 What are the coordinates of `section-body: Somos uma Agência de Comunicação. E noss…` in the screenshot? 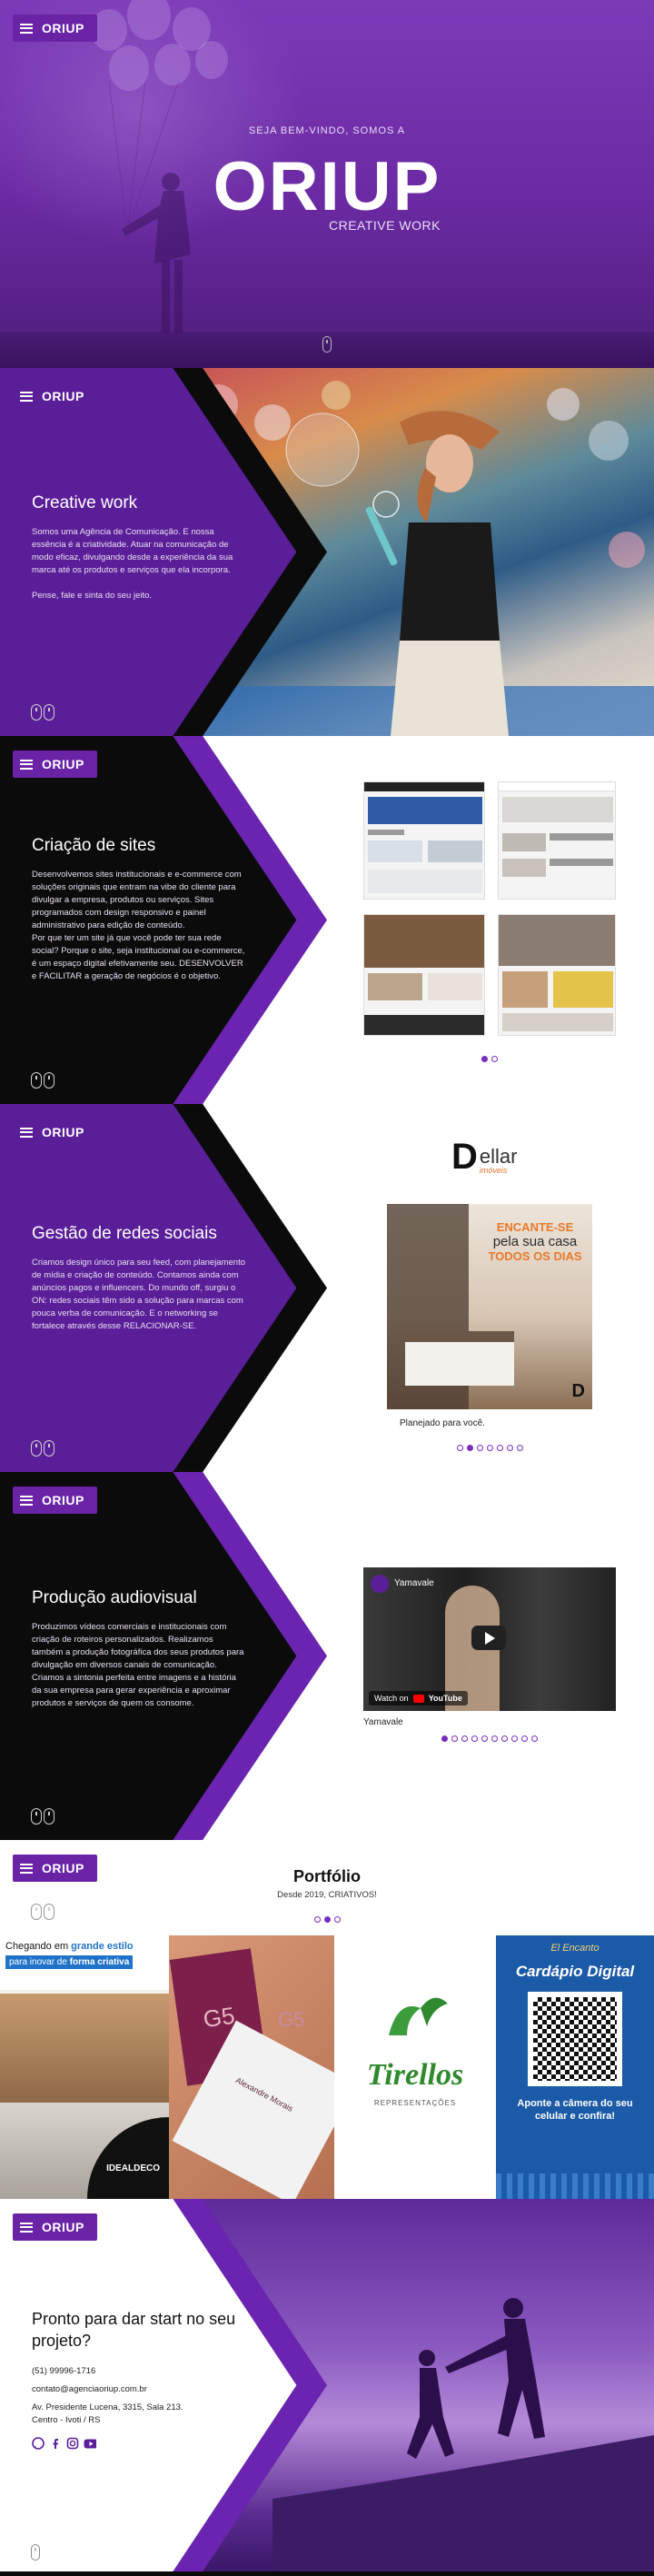 It's located at (133, 564).